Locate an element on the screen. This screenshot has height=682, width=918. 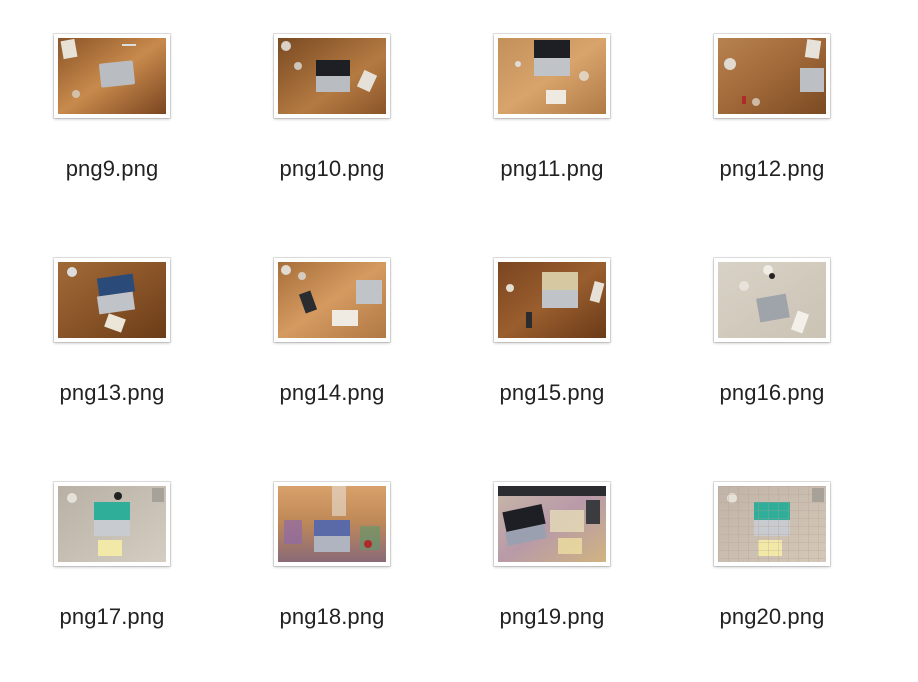
file-item-png18: png18.png is located at coordinates (332, 543).